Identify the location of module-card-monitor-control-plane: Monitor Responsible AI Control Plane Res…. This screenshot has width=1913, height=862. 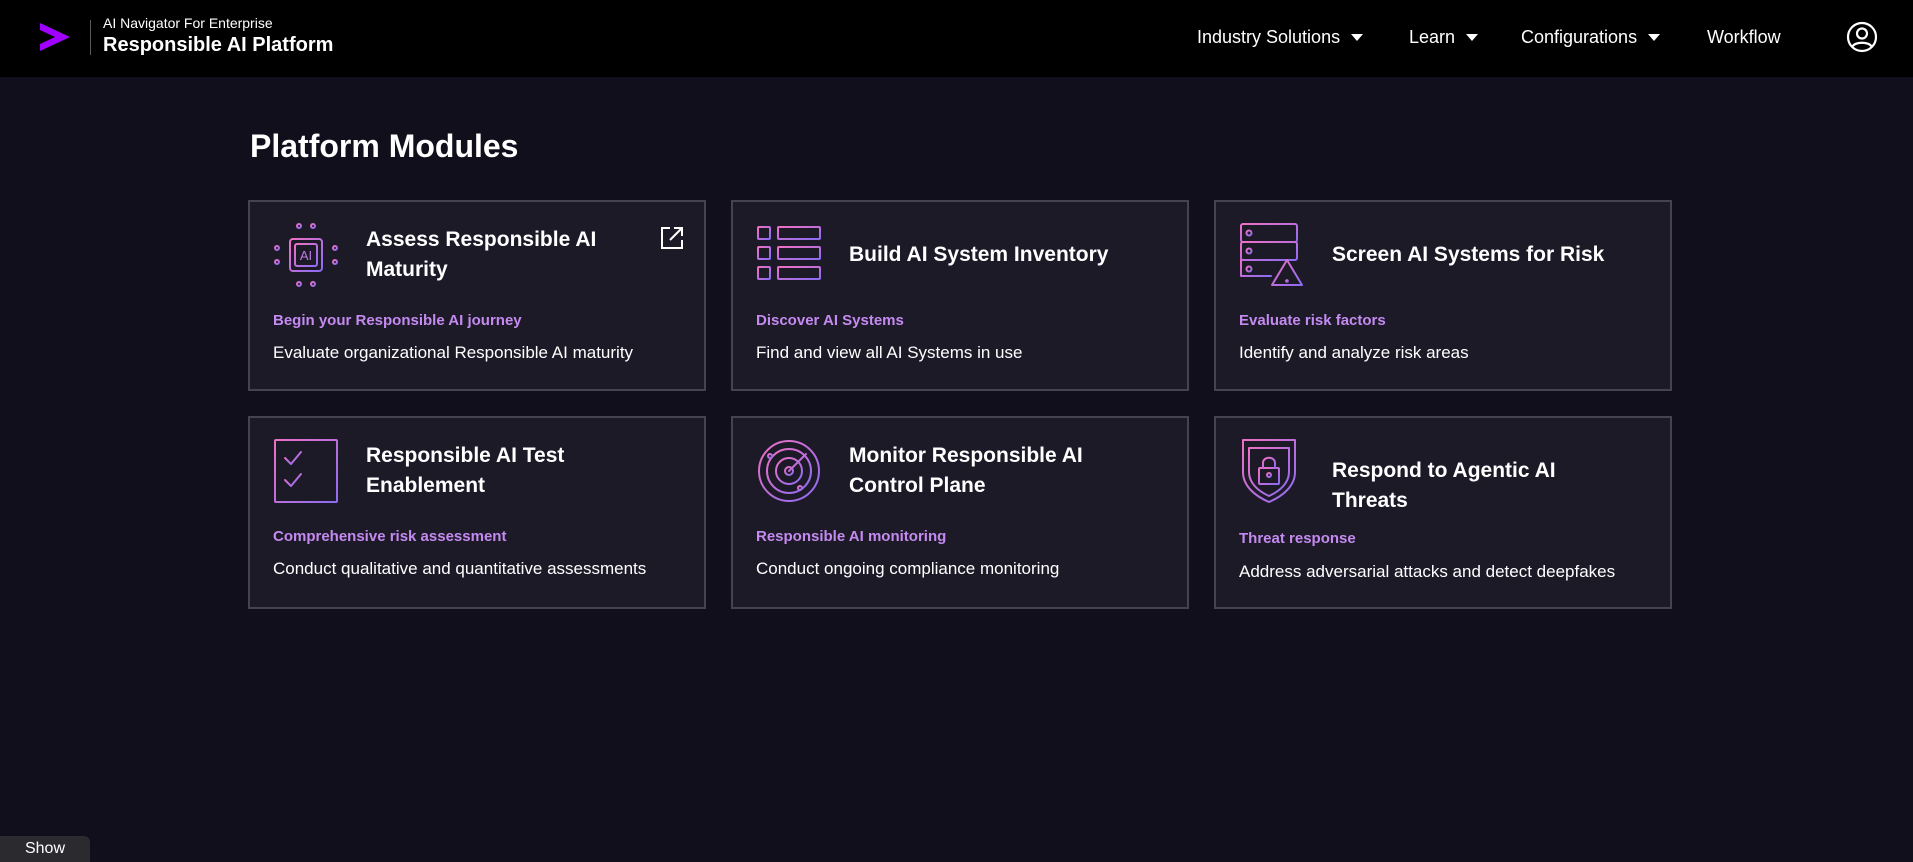
(960, 512).